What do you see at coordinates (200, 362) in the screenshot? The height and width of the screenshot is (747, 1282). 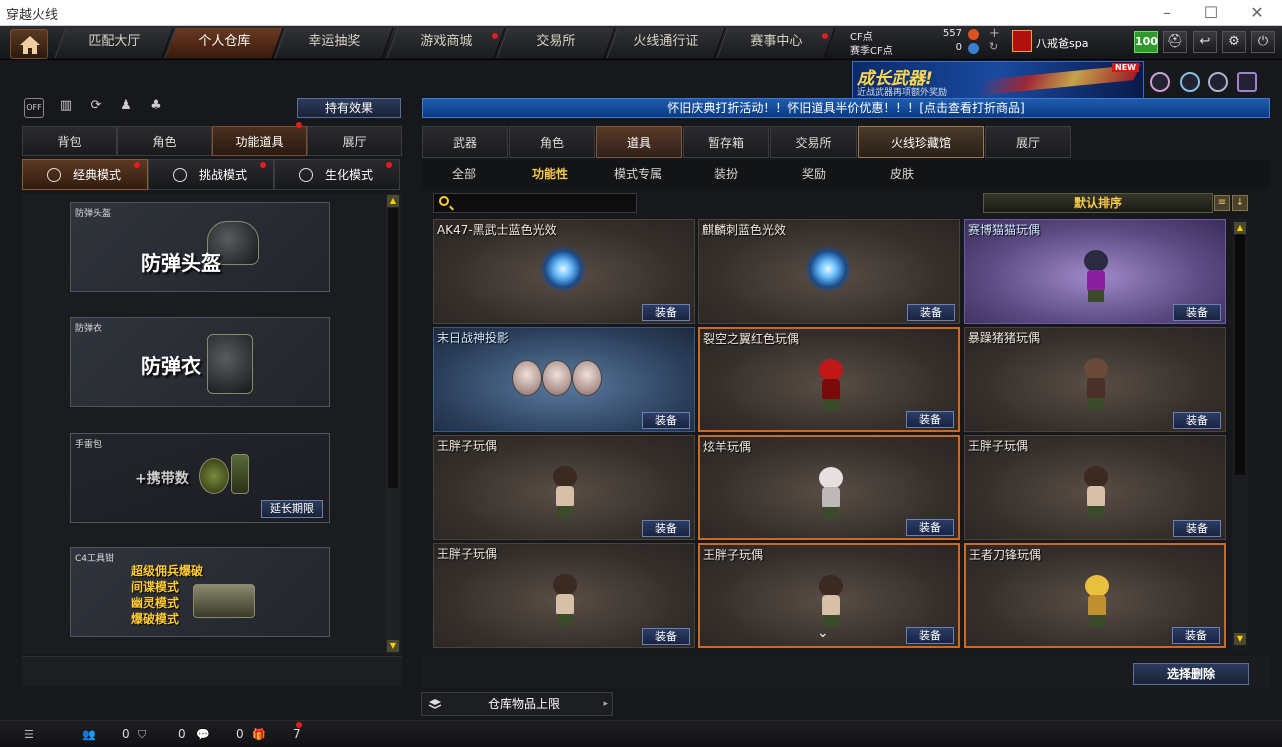 I see `vest-card: 防弹衣 防弹衣` at bounding box center [200, 362].